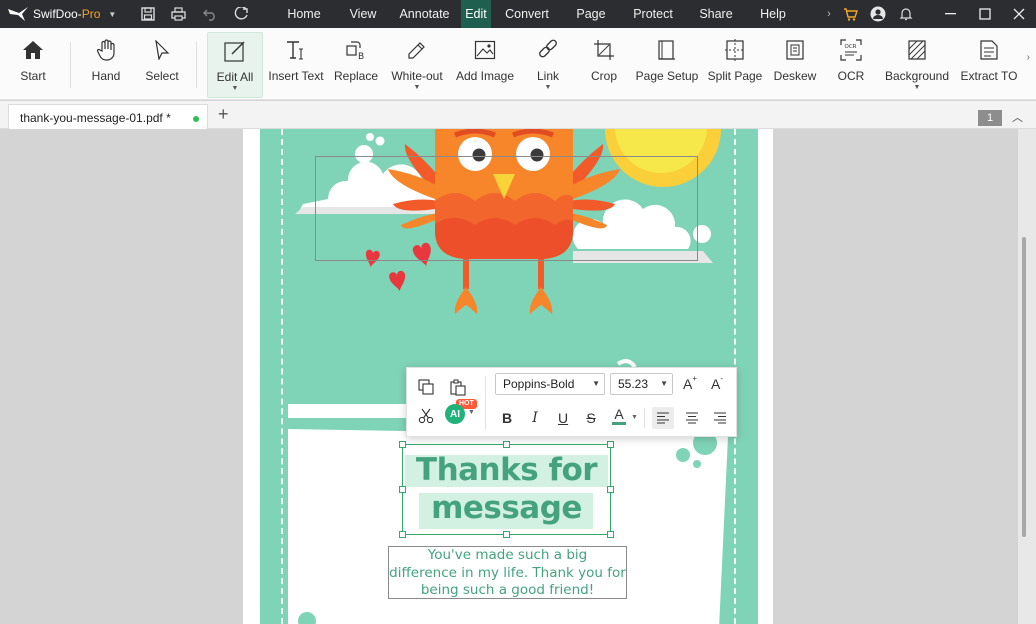  What do you see at coordinates (209, 14) in the screenshot?
I see `undo-icon` at bounding box center [209, 14].